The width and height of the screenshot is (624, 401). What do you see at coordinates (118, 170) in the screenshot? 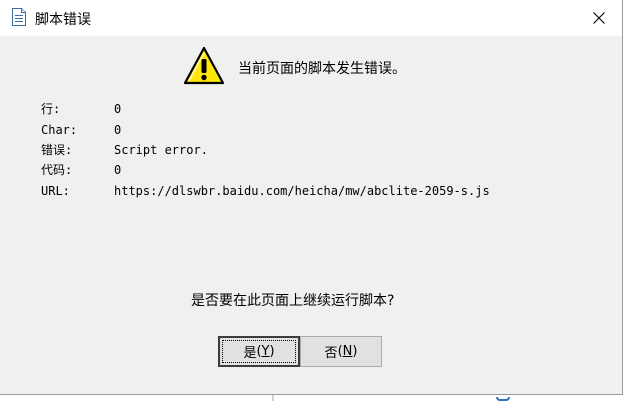
I see `detail-value-code: 0` at bounding box center [118, 170].